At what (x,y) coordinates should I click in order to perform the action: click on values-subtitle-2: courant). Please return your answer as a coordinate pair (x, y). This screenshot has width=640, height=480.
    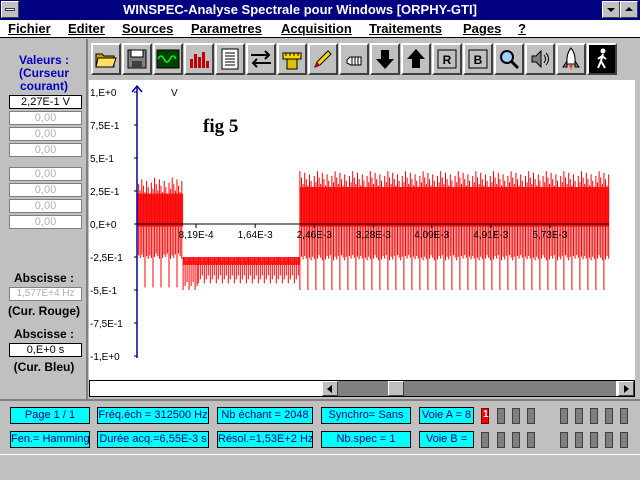
    Looking at the image, I should click on (44, 86).